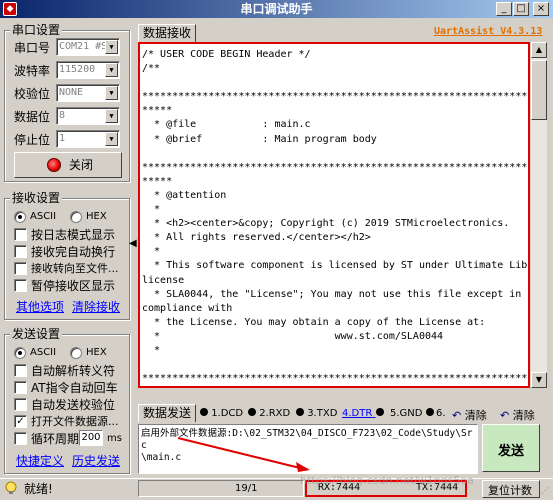 Image resolution: width=553 pixels, height=500 pixels. I want to click on clear-icon: ↶, so click(457, 415).